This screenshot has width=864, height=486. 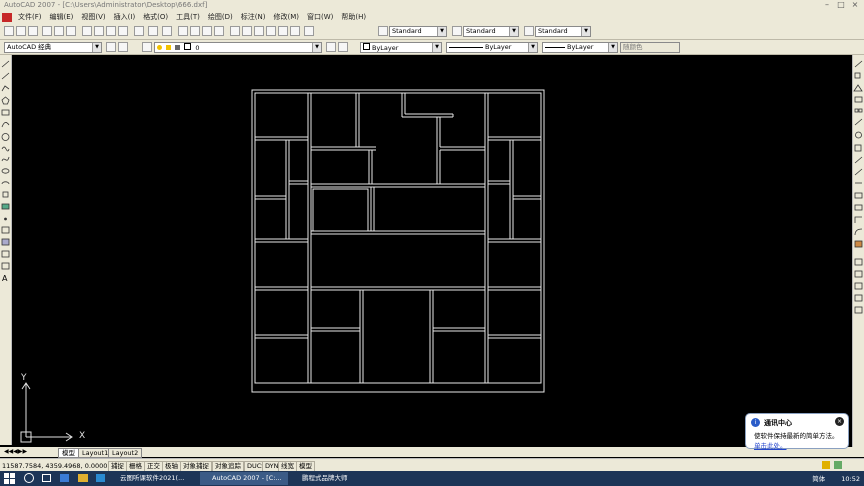 What do you see at coordinates (247, 31) in the screenshot?
I see `design-center-icon` at bounding box center [247, 31].